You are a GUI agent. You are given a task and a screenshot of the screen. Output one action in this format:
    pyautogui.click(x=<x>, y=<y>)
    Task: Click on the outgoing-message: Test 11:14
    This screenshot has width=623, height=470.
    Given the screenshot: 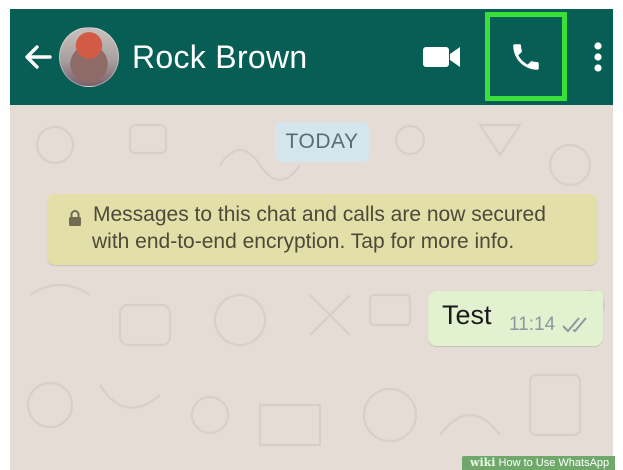 What is the action you would take?
    pyautogui.click(x=515, y=318)
    